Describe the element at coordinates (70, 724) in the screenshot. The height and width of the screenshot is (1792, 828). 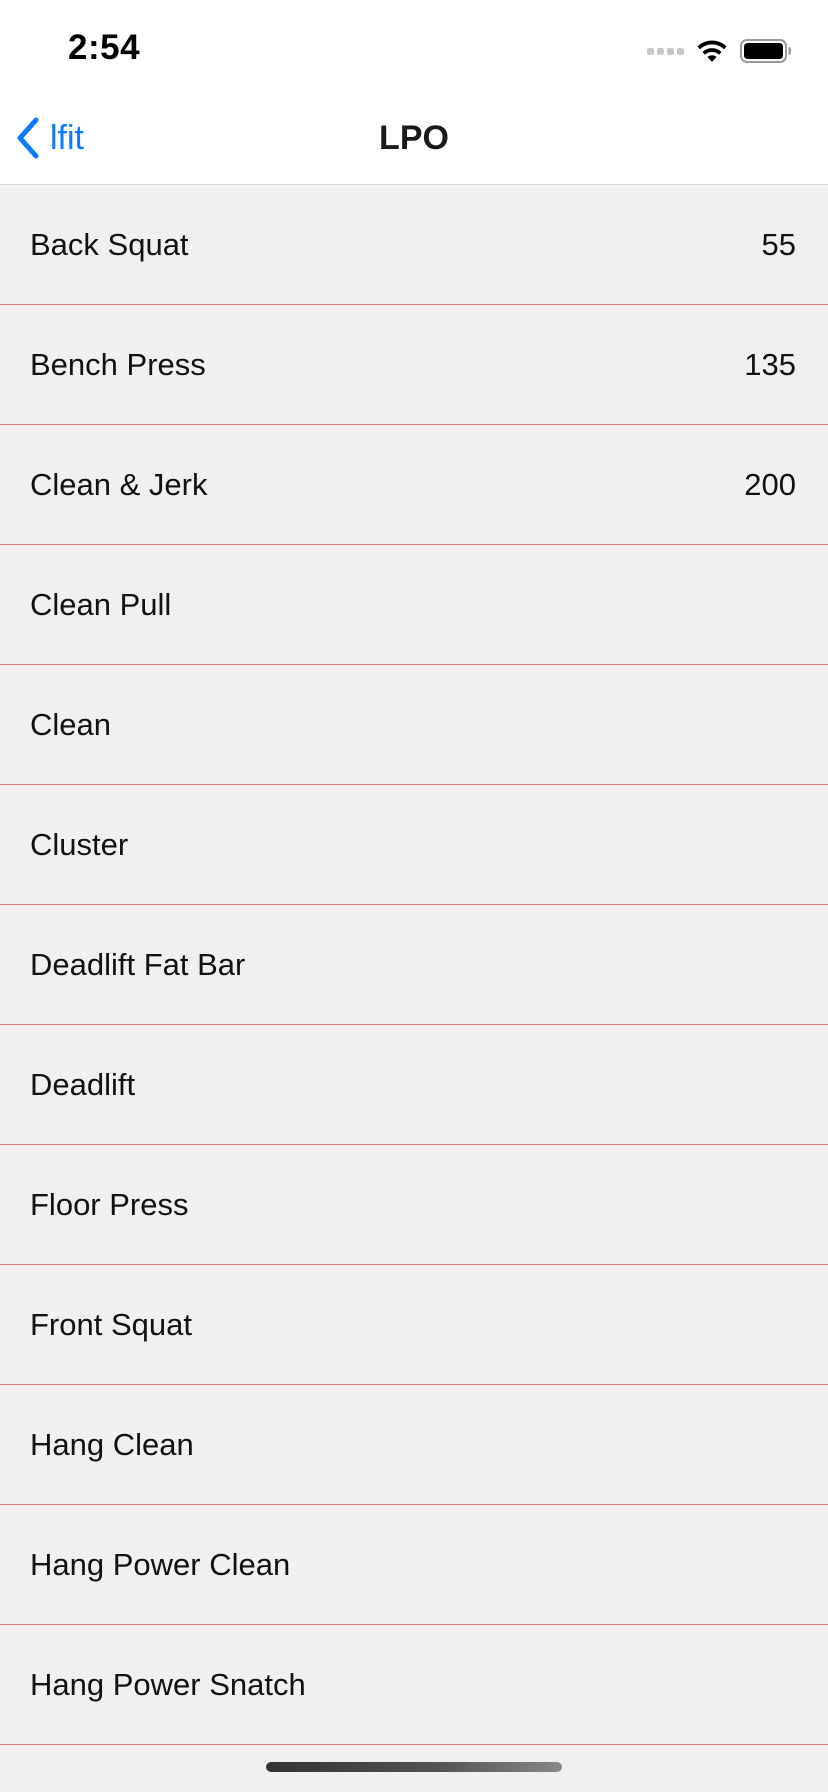
I see `lift-name: Clean` at that location.